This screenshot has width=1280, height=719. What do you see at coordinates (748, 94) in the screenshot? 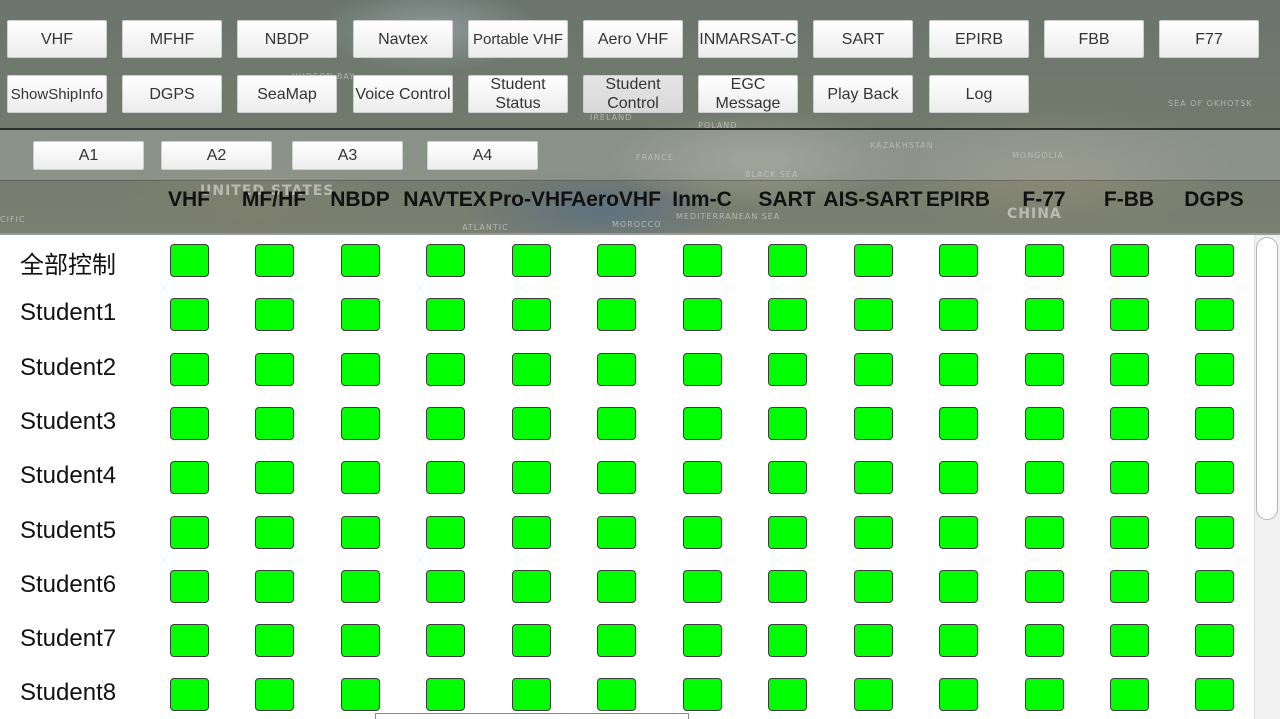
I see `egc-message-button: EGC Message` at bounding box center [748, 94].